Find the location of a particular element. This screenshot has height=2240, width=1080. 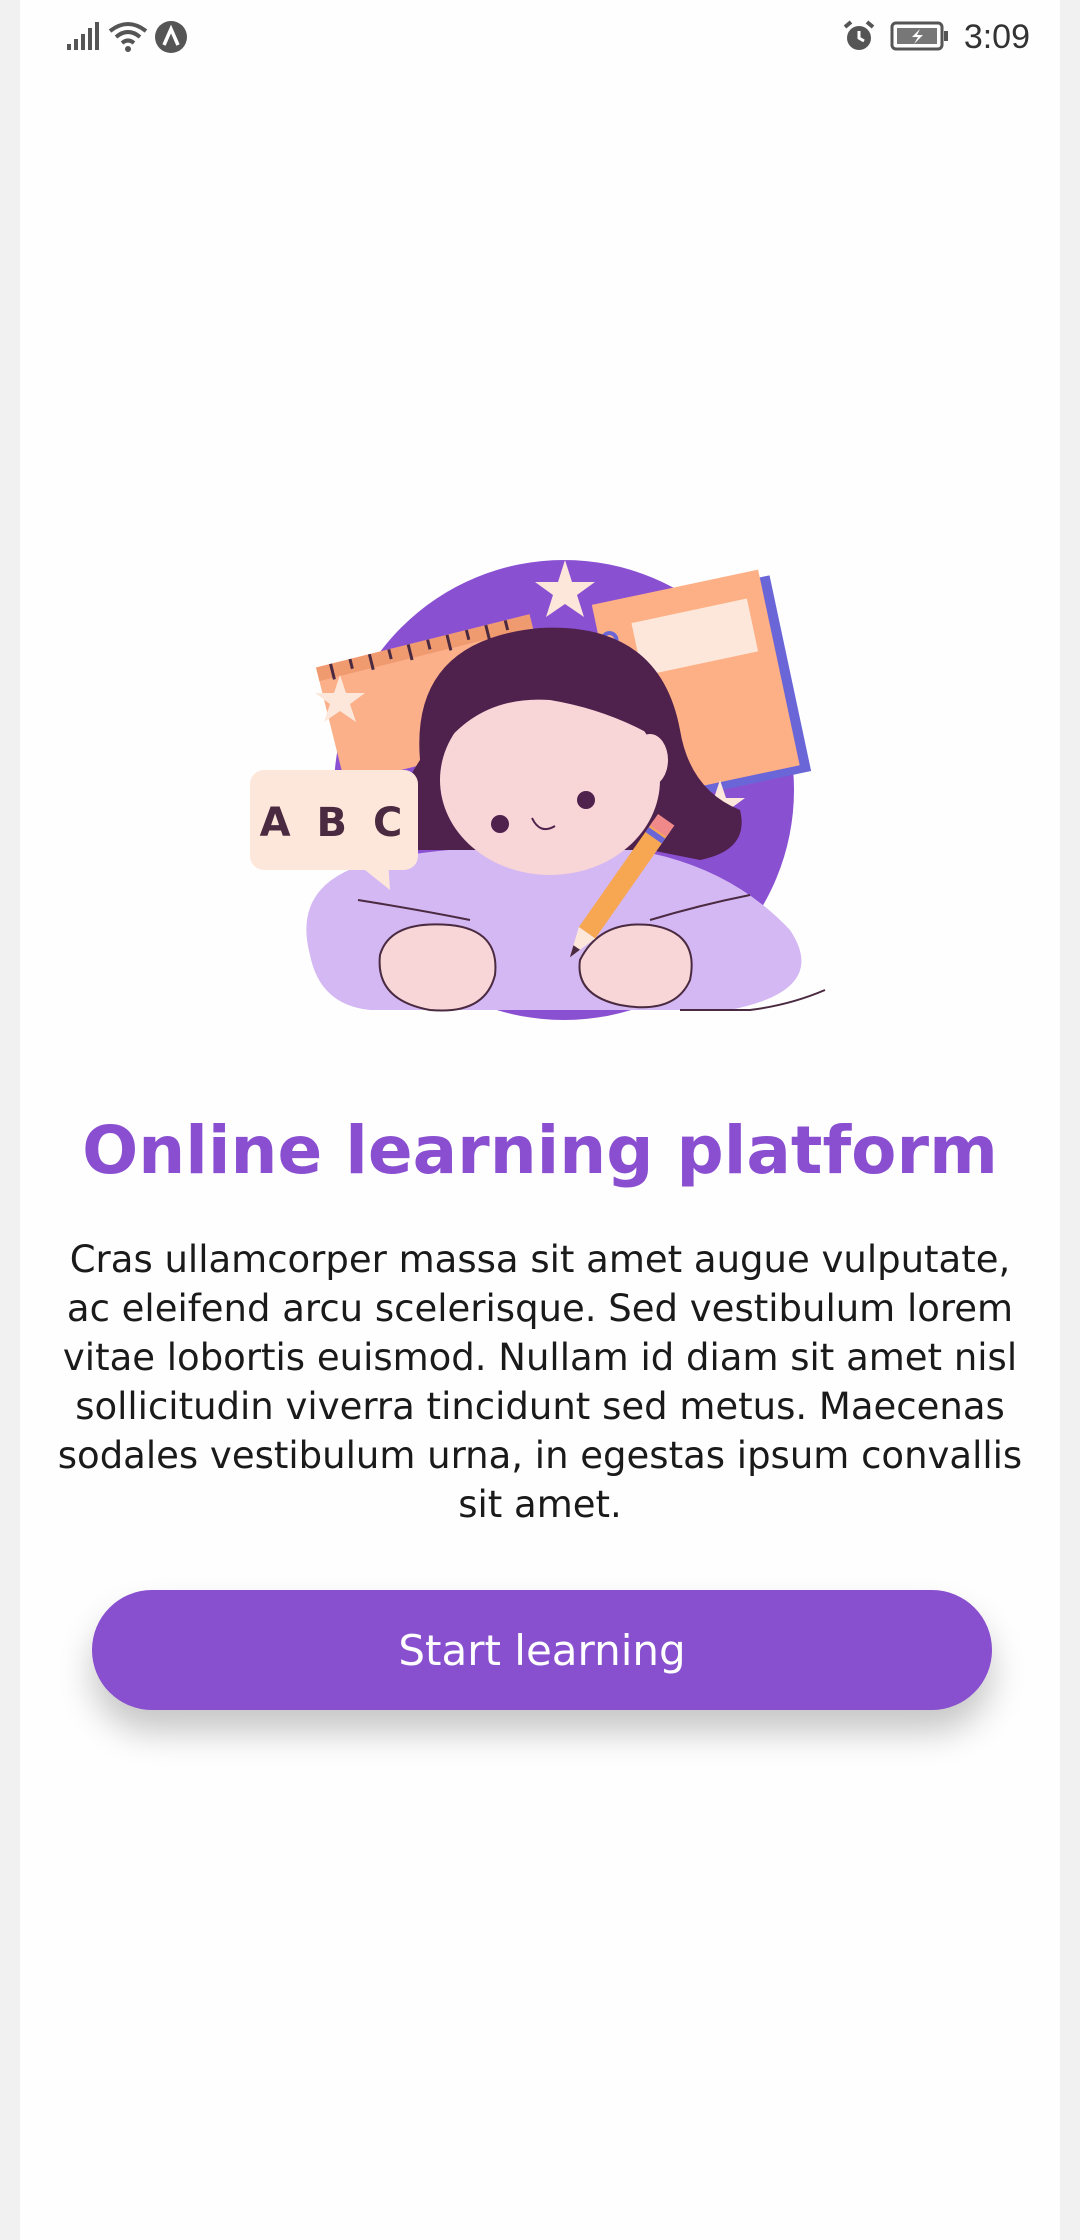

wifi-icon is located at coordinates (128, 39).